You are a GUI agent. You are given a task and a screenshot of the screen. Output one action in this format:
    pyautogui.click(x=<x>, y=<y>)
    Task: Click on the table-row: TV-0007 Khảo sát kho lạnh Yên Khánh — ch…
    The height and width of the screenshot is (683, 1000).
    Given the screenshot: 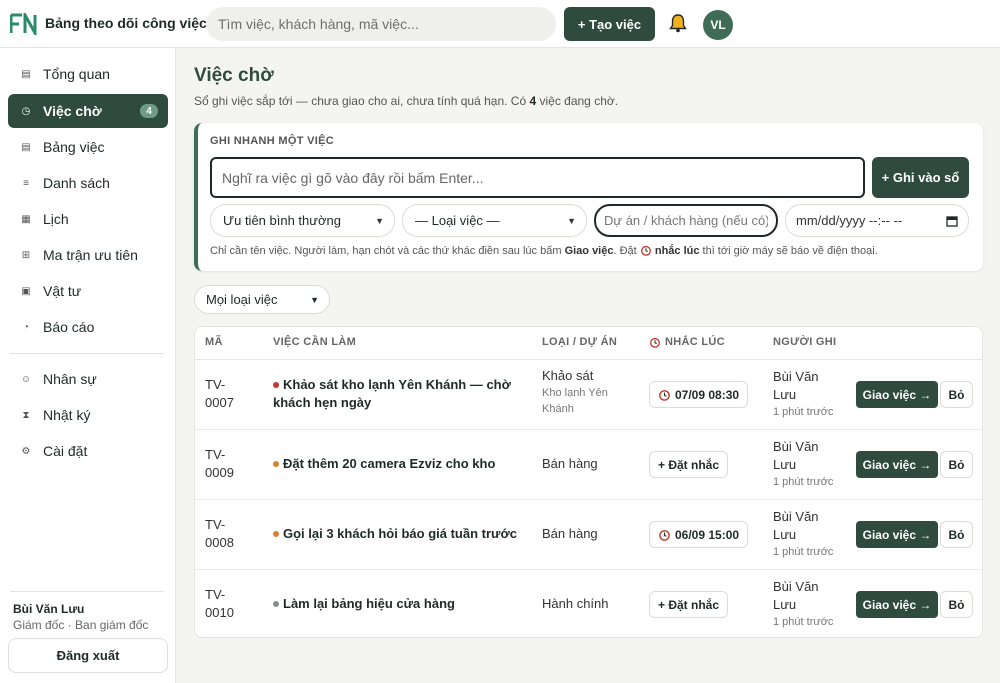 What is the action you would take?
    pyautogui.click(x=588, y=395)
    